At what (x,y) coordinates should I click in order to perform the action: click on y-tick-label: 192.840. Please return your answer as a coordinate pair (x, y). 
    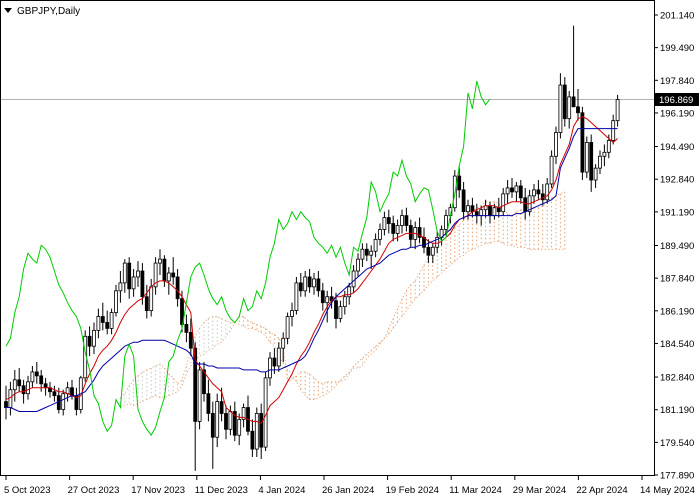
    Looking at the image, I should click on (677, 180).